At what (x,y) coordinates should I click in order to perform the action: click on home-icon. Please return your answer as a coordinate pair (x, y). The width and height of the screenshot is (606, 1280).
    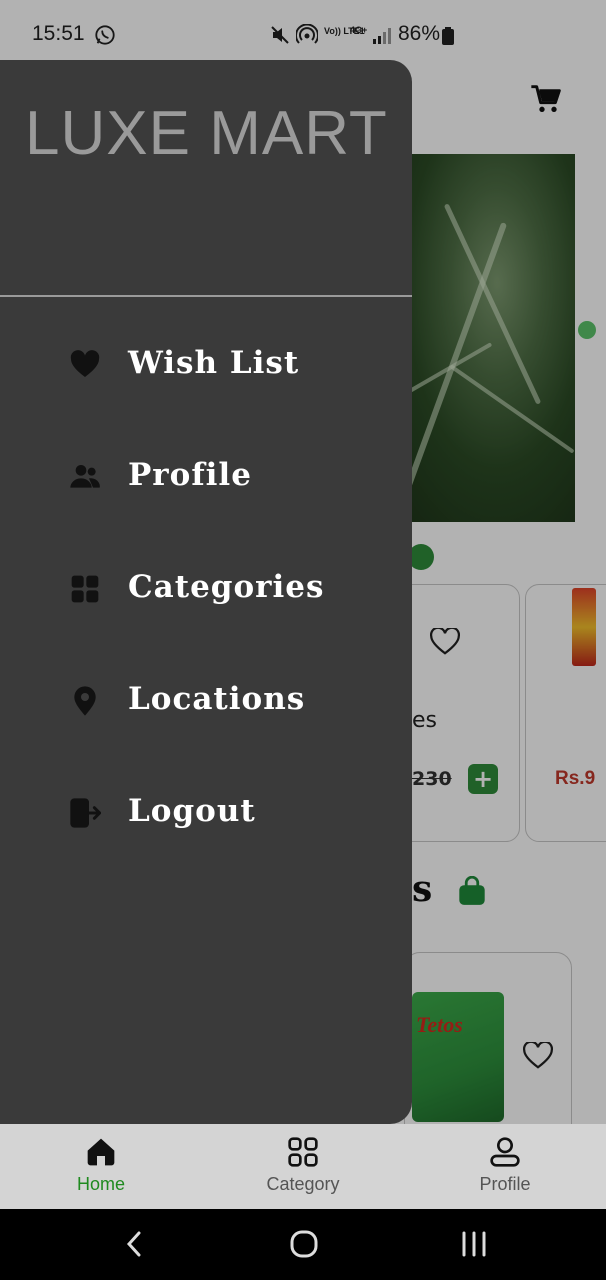
    Looking at the image, I should click on (101, 1152).